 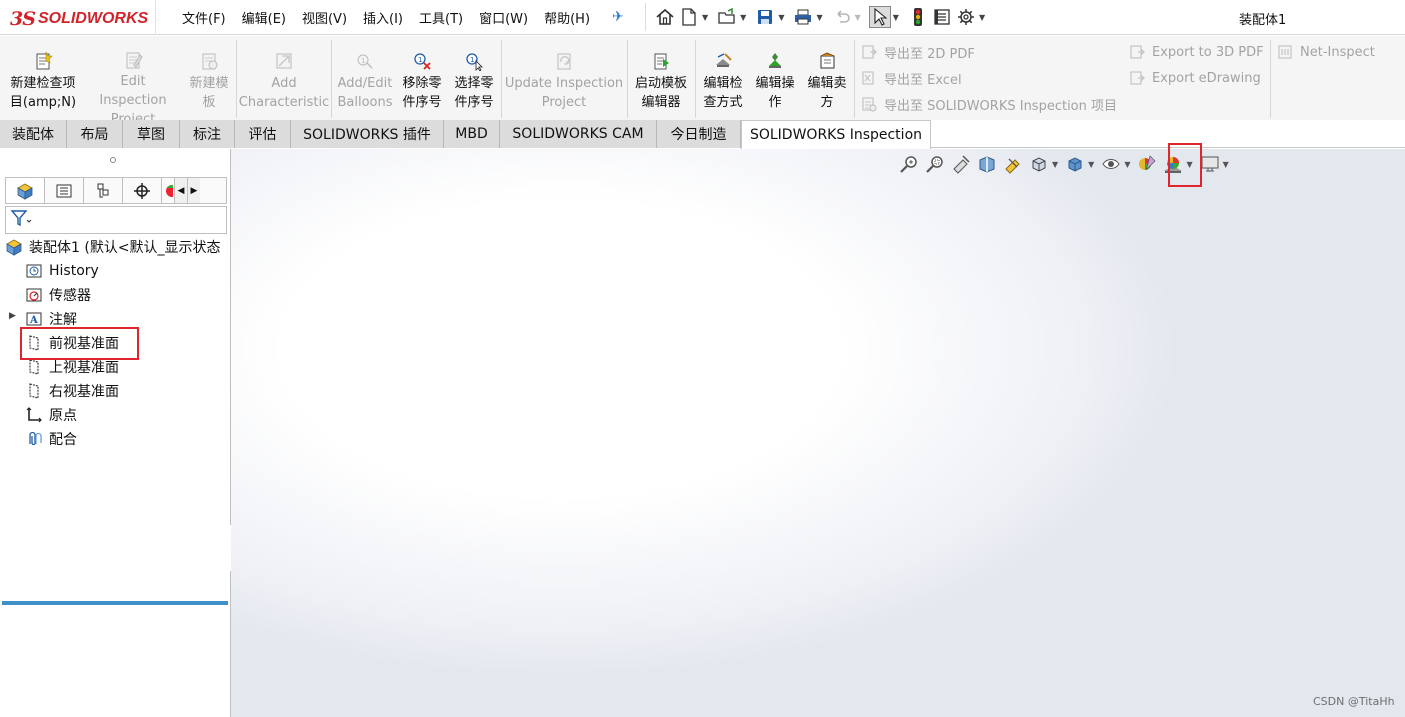 I want to click on new-inspection-project-button: 新建检查项 目(amp;N), so click(x=43, y=78).